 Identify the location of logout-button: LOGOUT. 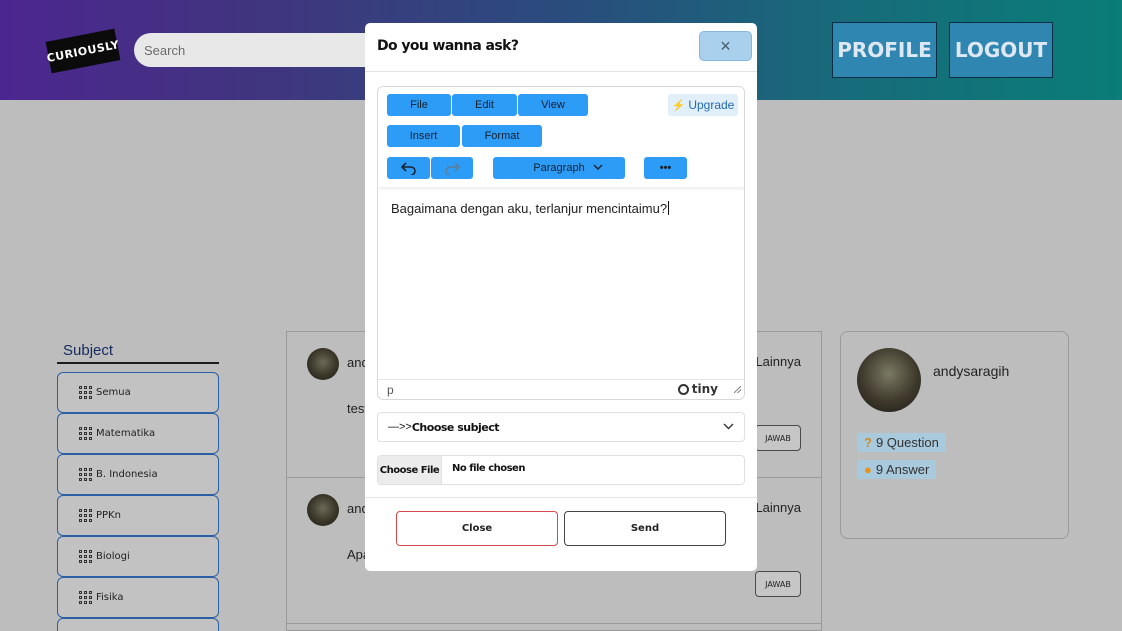
(1001, 50).